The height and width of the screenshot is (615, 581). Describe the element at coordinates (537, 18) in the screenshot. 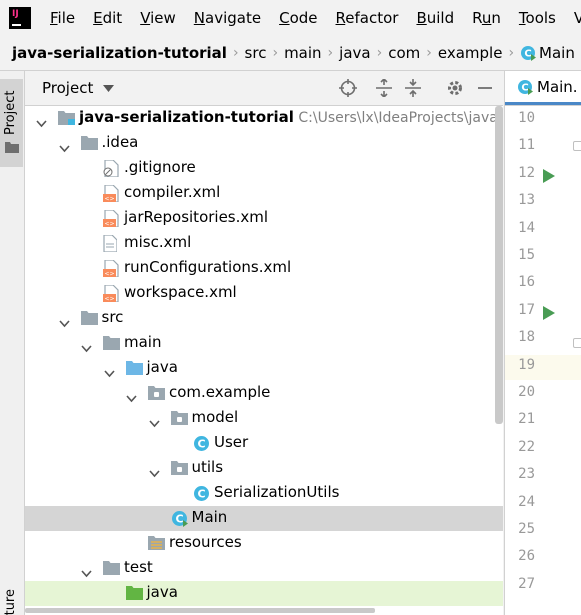

I see `menu-tools: Tools` at that location.